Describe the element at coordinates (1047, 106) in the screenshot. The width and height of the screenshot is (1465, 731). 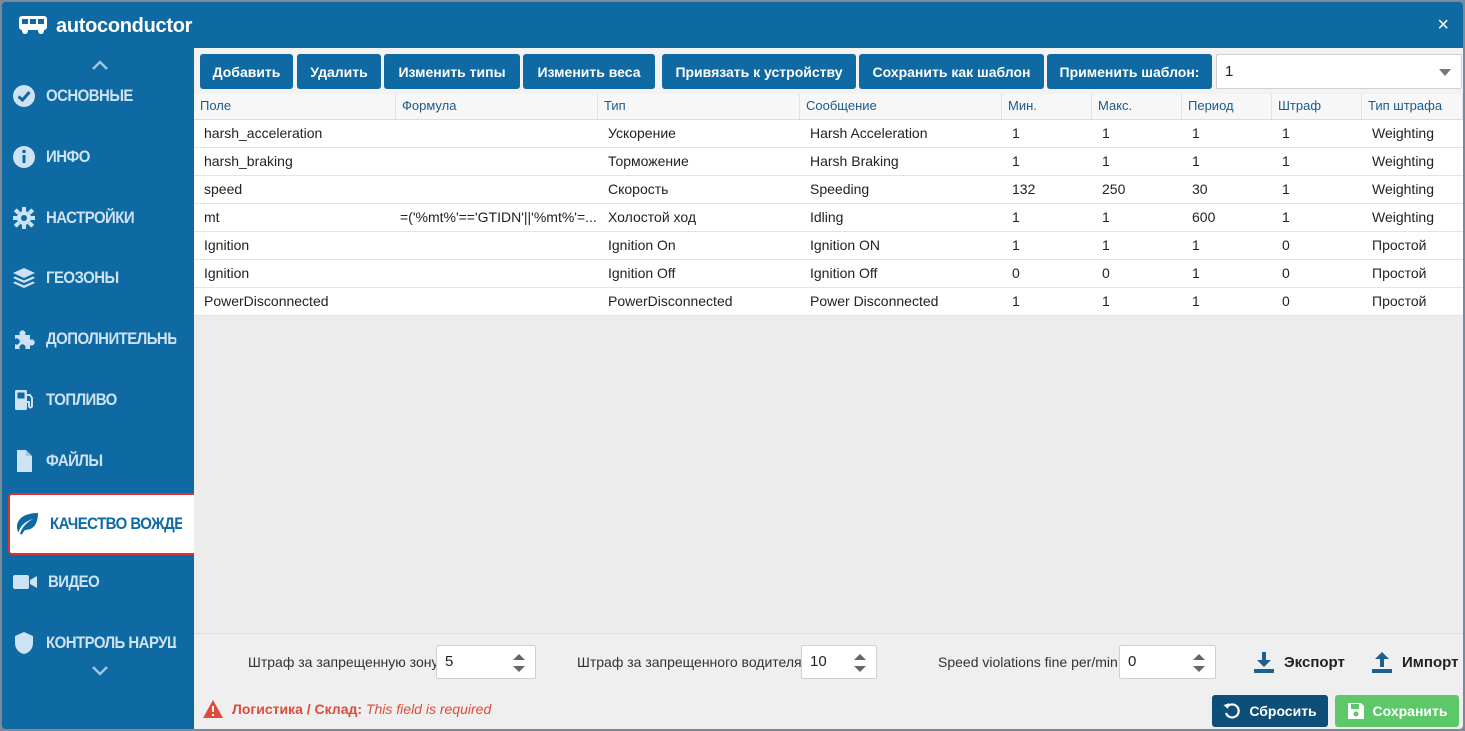
I see `column-header: Мин.` at that location.